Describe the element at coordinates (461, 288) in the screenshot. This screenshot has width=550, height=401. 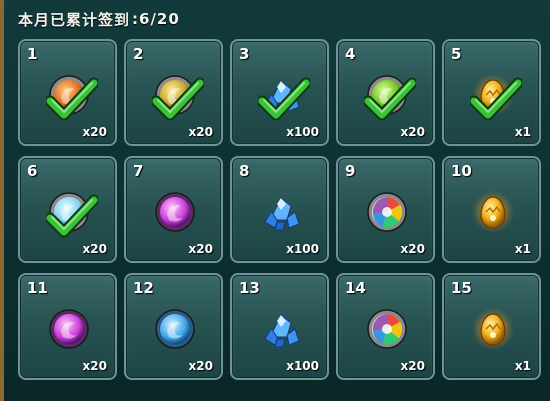
I see `day-number: 15` at that location.